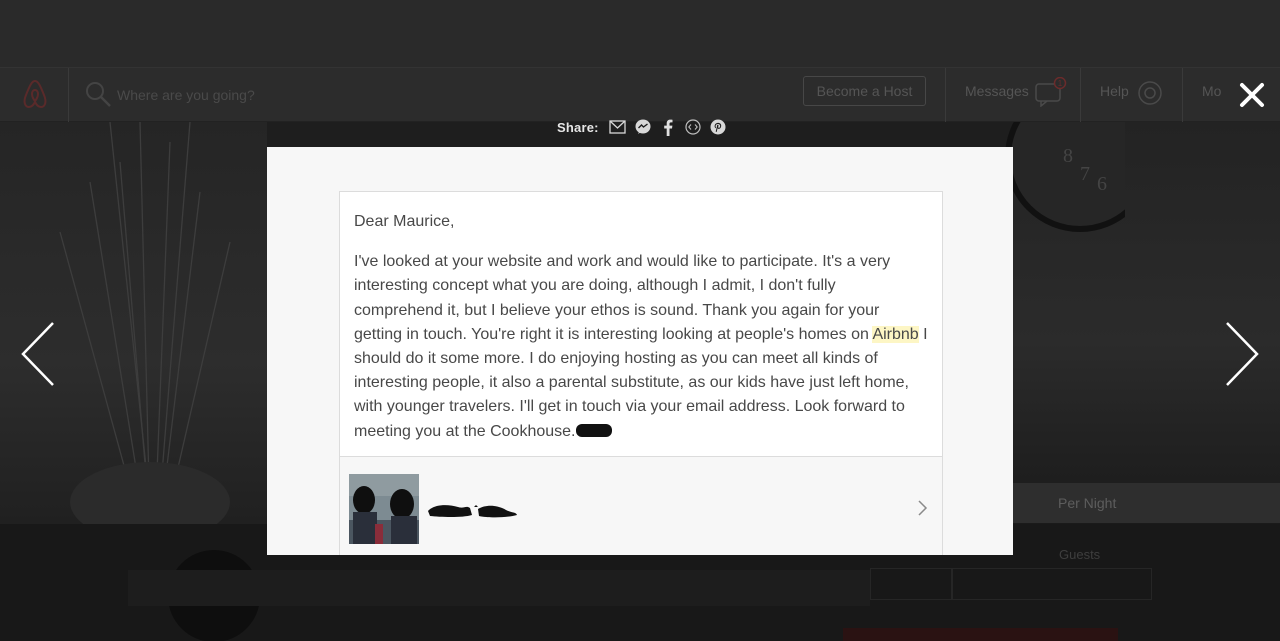 The width and height of the screenshot is (1280, 641). I want to click on facebook-icon, so click(668, 127).